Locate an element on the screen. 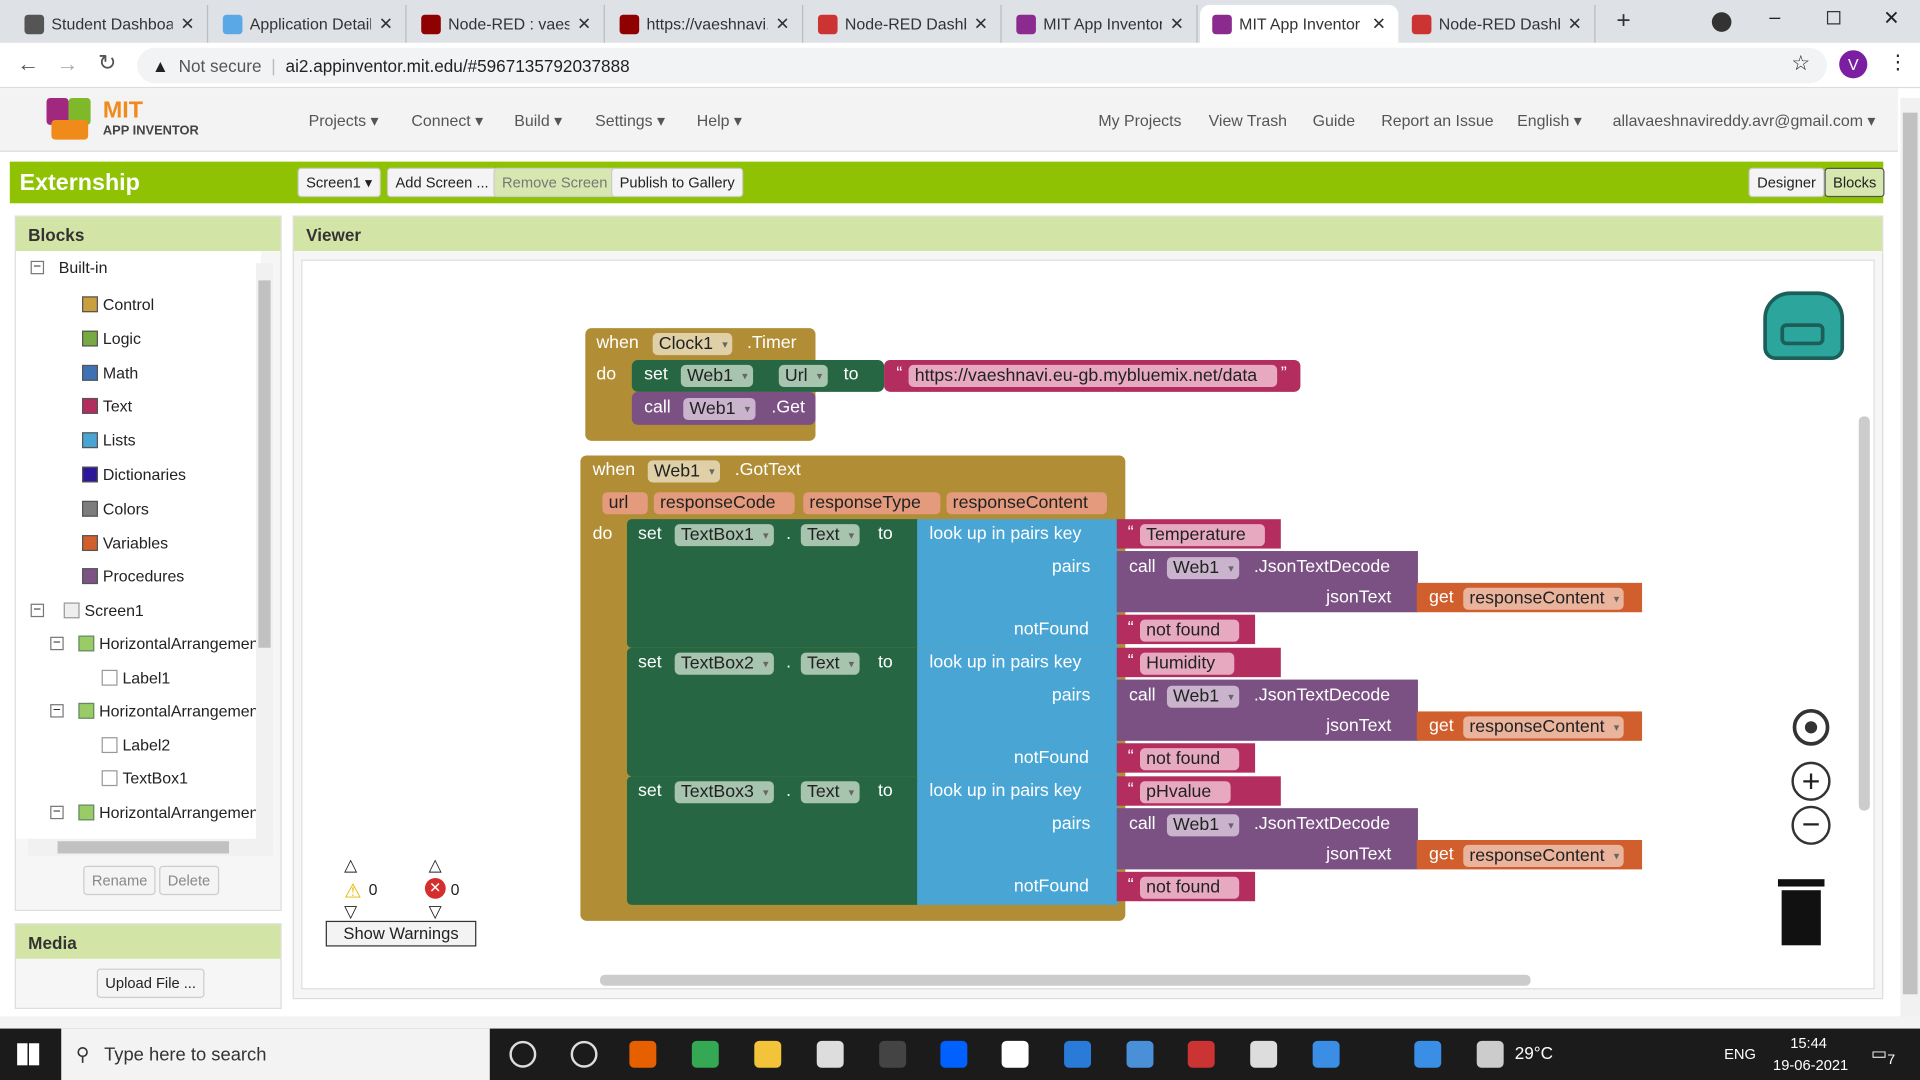  property-dropdown: Url is located at coordinates (803, 375).